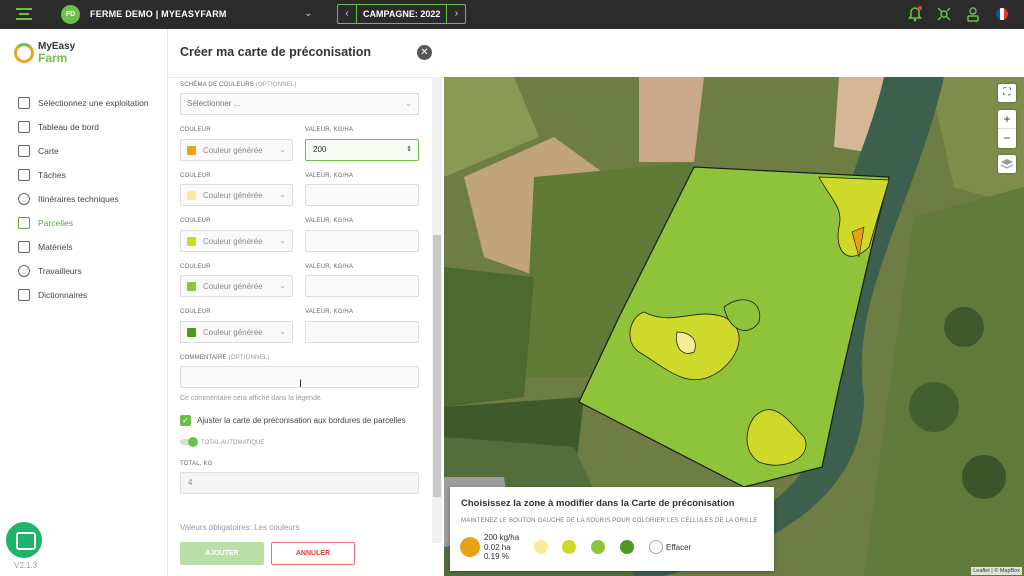 Image resolution: width=1024 pixels, height=576 pixels. I want to click on sidebar-item-equipment: Matériels, so click(83, 247).